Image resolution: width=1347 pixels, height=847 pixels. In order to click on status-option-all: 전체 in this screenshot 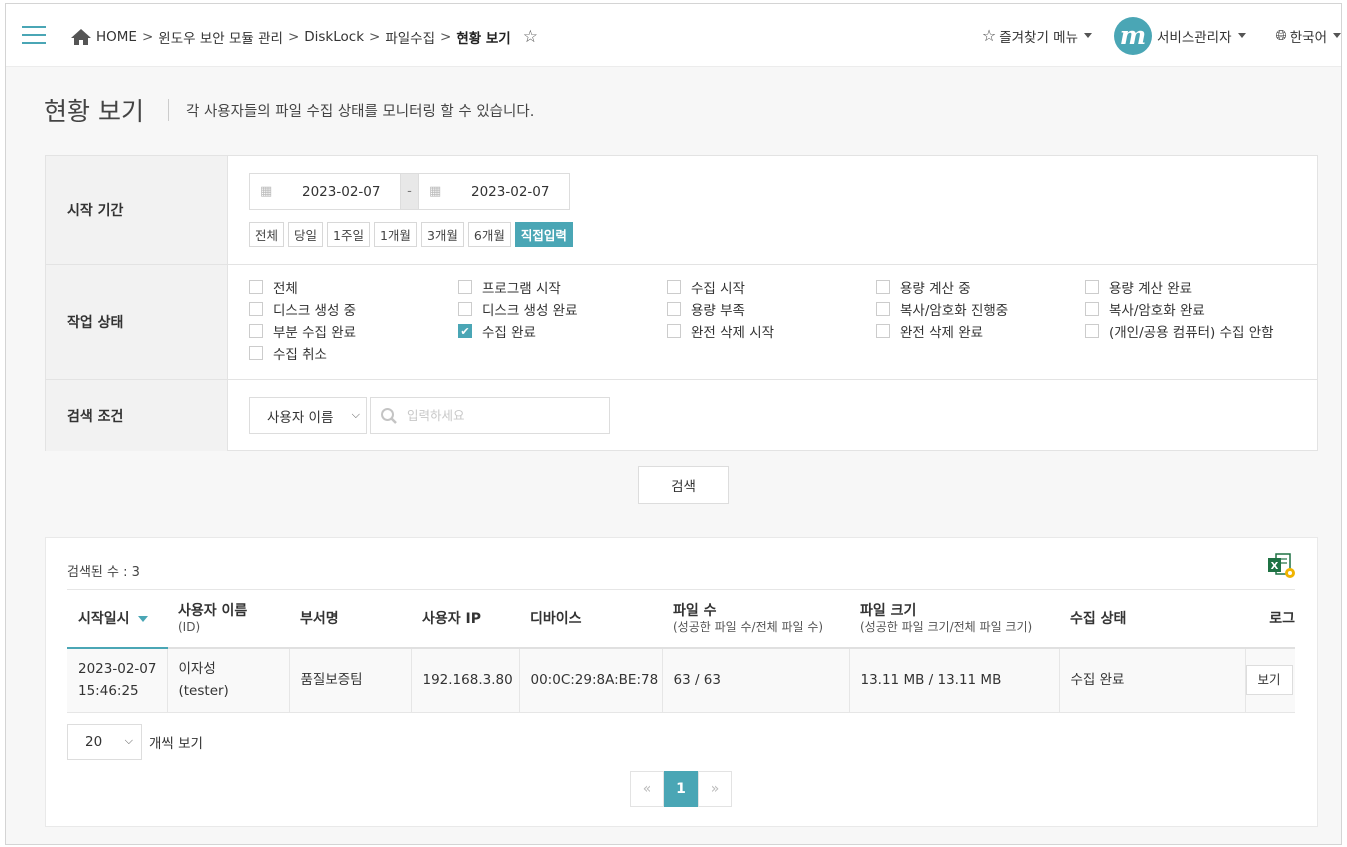, I will do `click(353, 287)`.